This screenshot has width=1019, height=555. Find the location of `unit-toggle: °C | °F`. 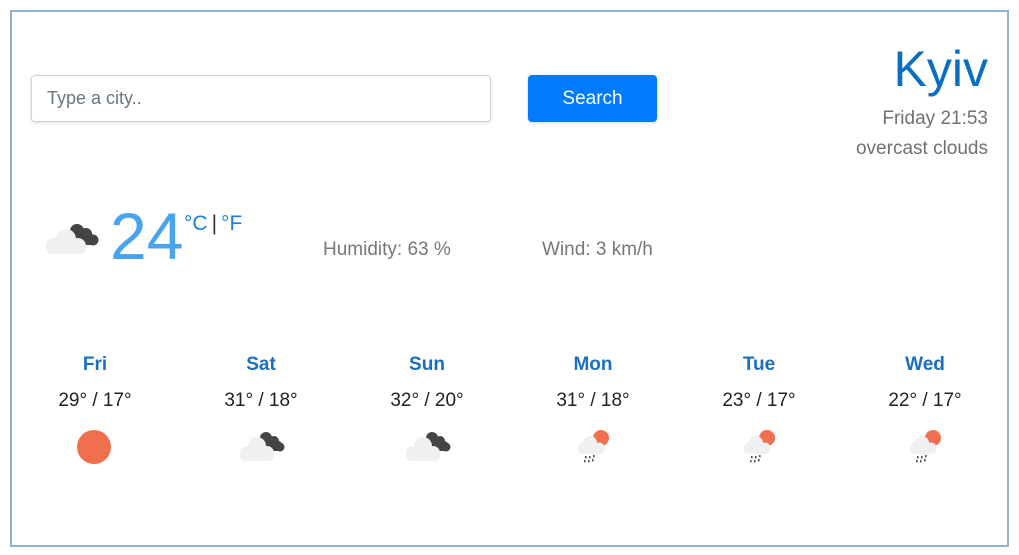

unit-toggle: °C | °F is located at coordinates (213, 224).